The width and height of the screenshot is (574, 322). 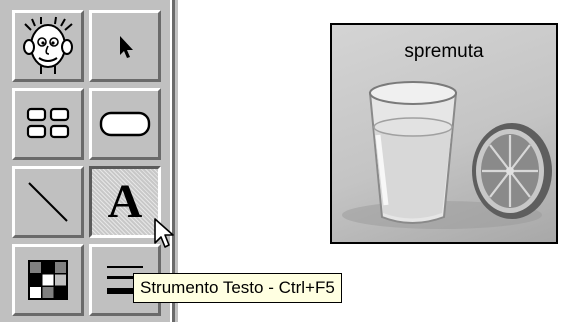 I want to click on group-tool-button, so click(x=48, y=124).